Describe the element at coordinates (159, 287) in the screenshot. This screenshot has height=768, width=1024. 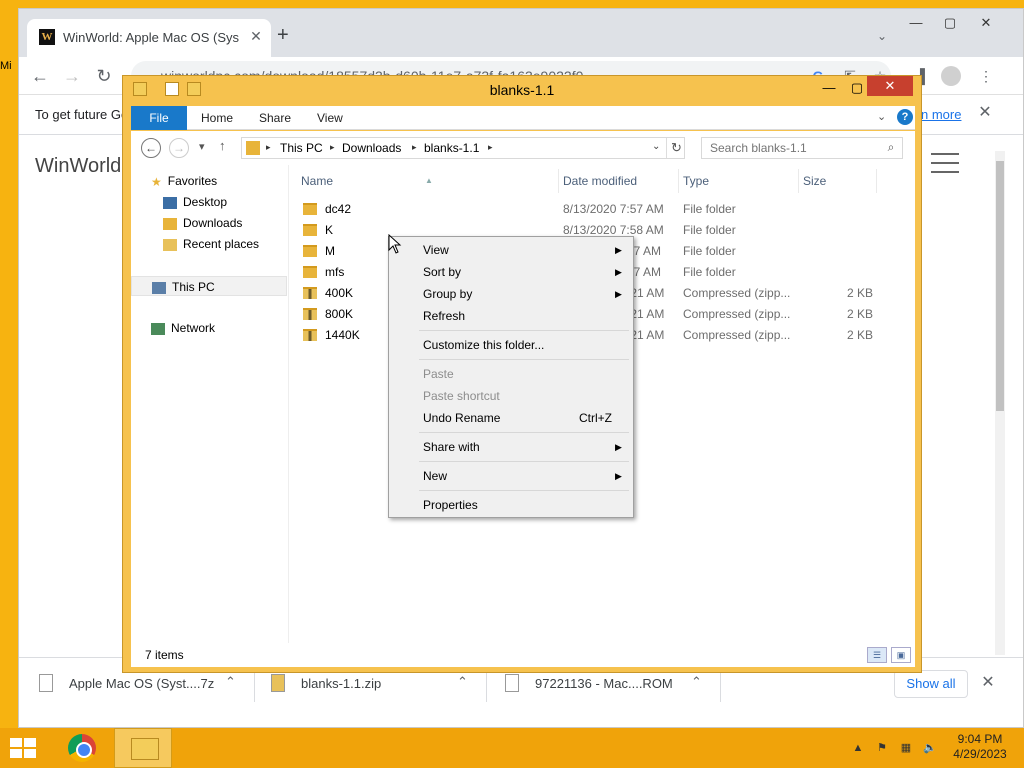
I see `computer-icon` at that location.